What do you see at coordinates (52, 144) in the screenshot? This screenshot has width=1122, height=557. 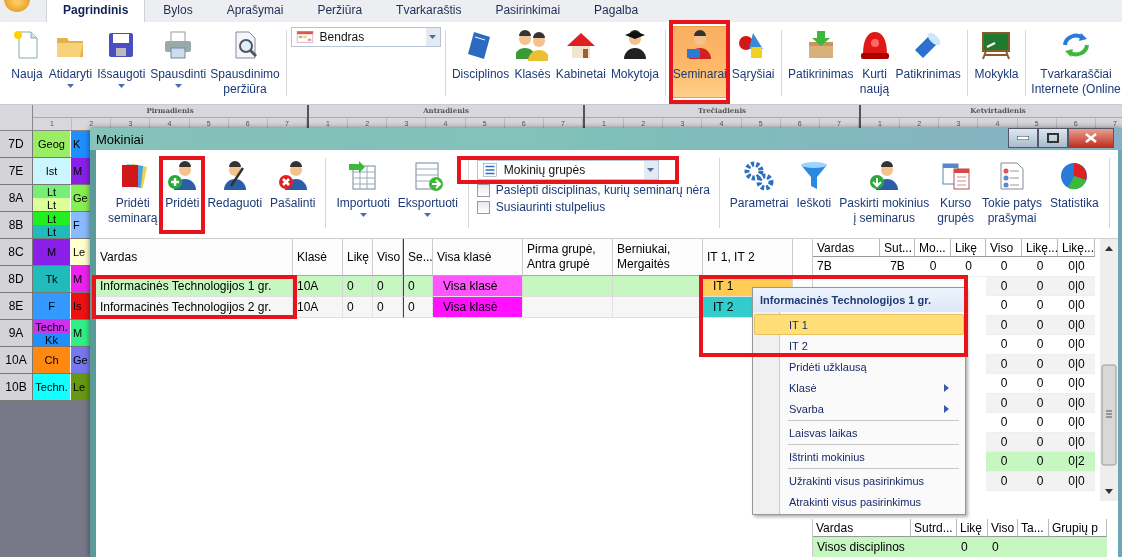 I see `lesson-card: Geog` at bounding box center [52, 144].